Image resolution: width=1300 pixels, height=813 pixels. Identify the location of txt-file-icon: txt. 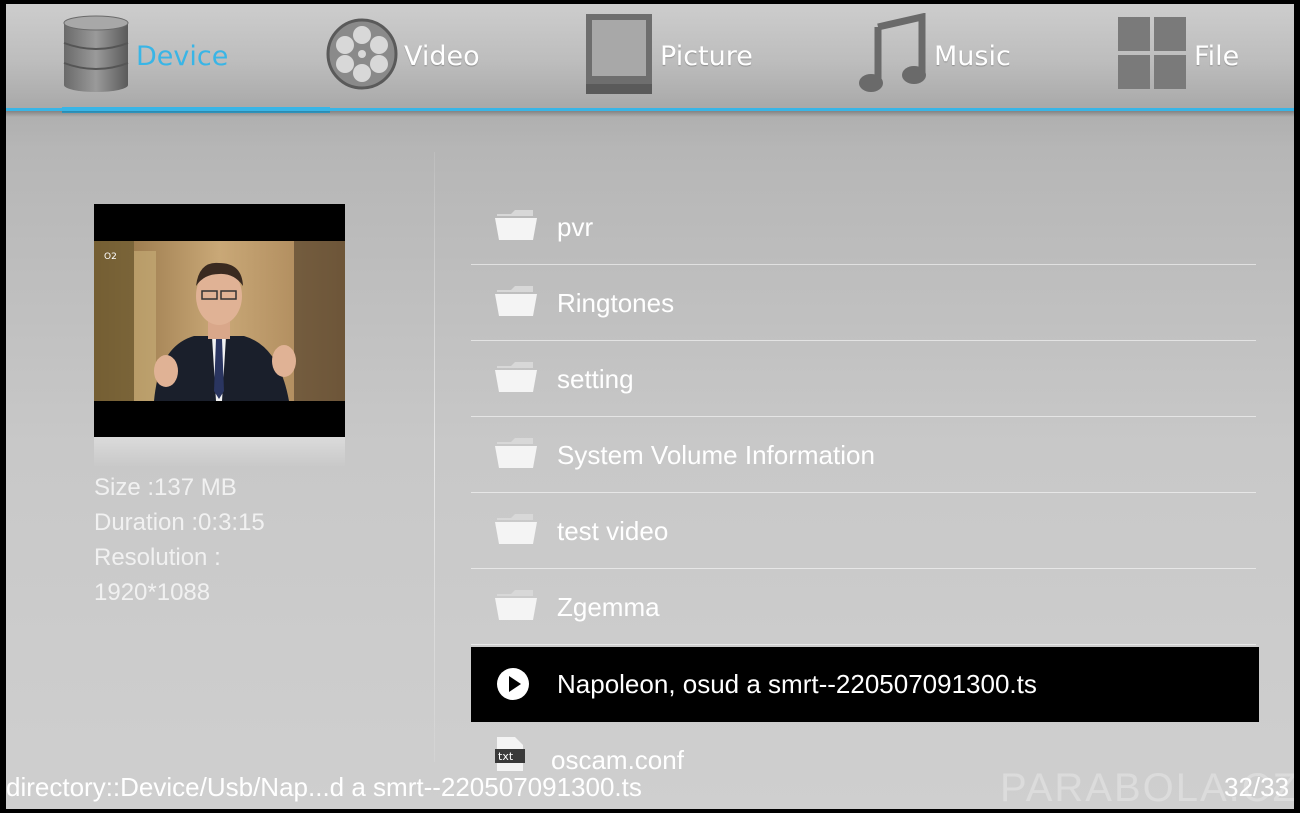
(510, 756).